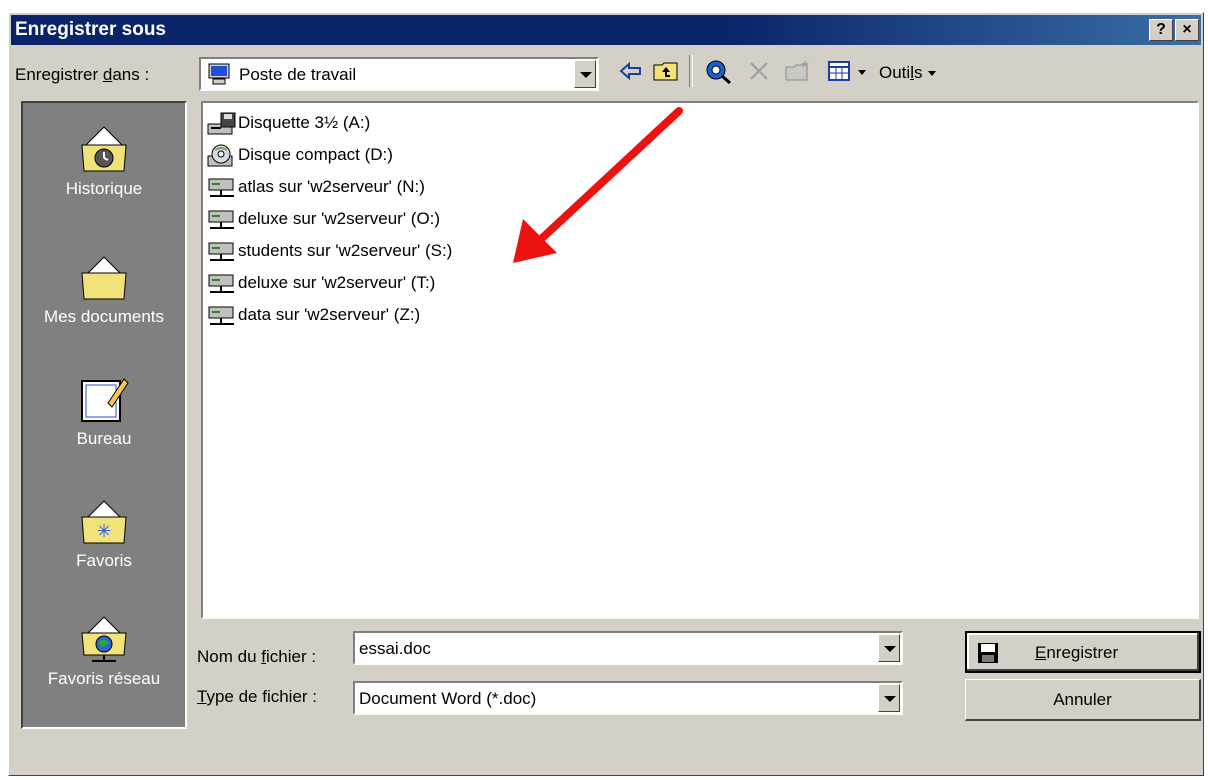 This screenshot has width=1208, height=780. Describe the element at coordinates (399, 74) in the screenshot. I see `save-in-combobox: Poste de travail` at that location.